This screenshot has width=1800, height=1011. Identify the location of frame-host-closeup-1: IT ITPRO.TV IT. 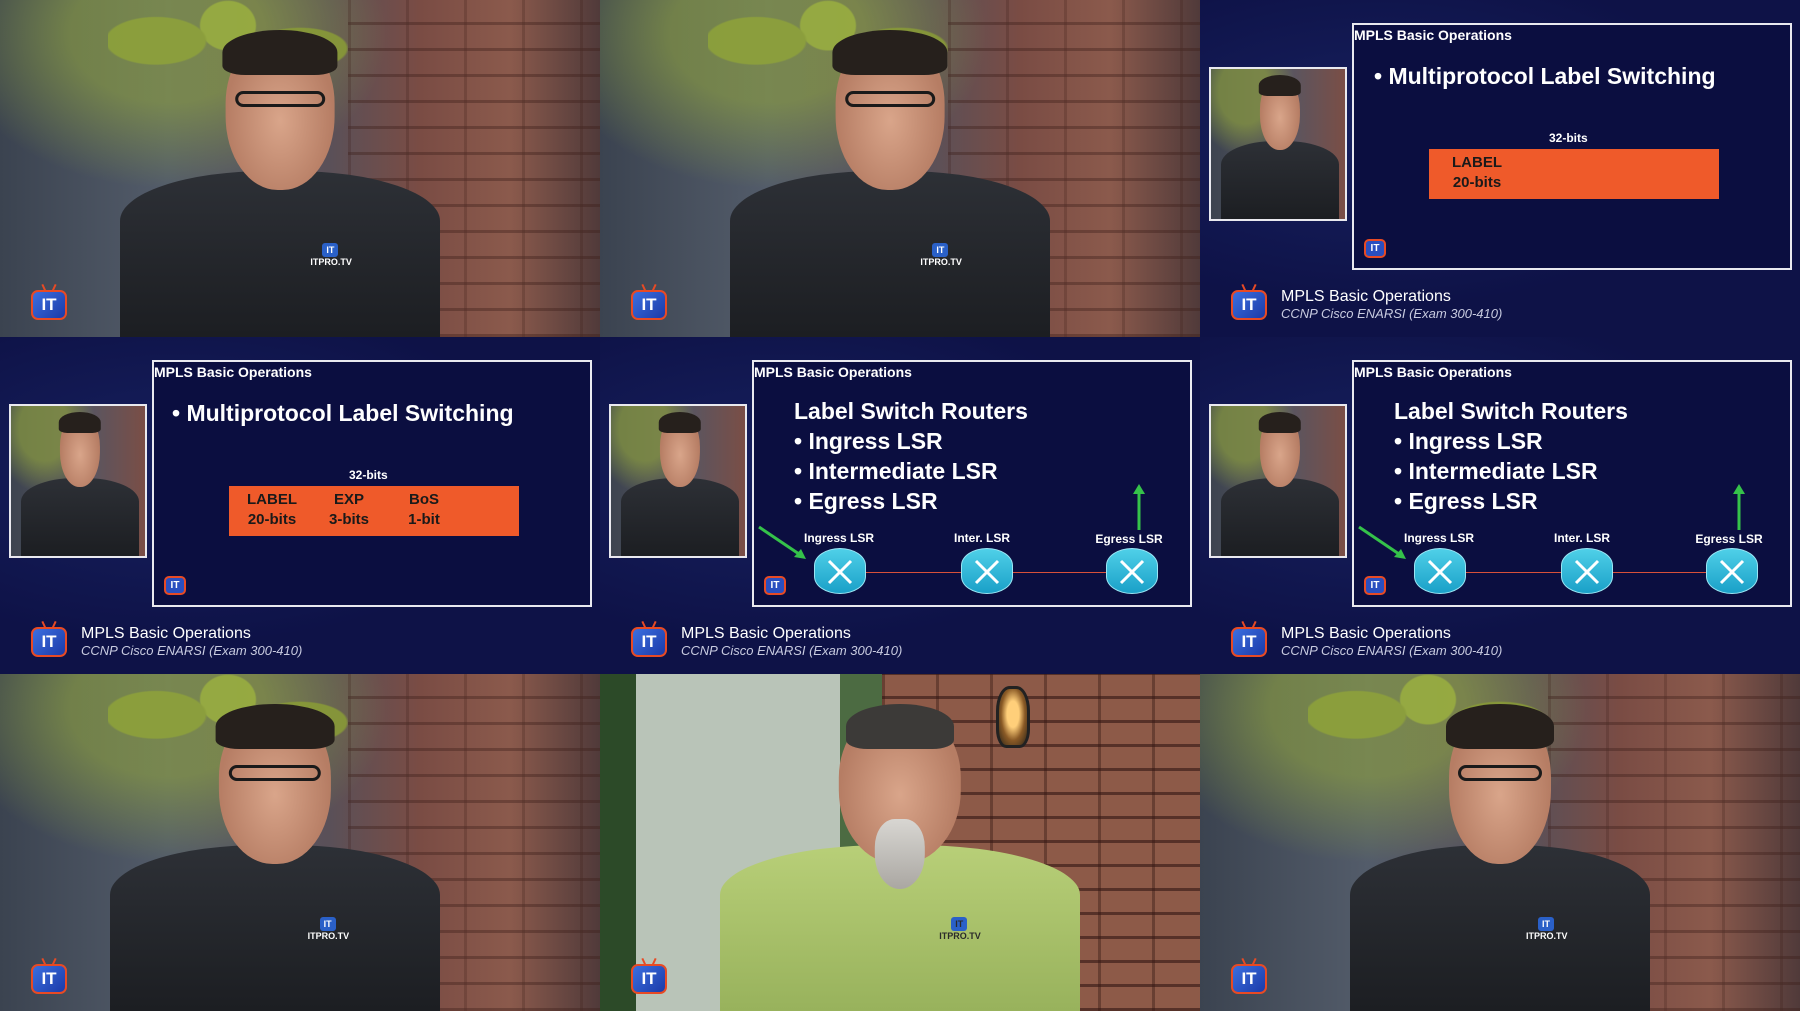
(300, 168).